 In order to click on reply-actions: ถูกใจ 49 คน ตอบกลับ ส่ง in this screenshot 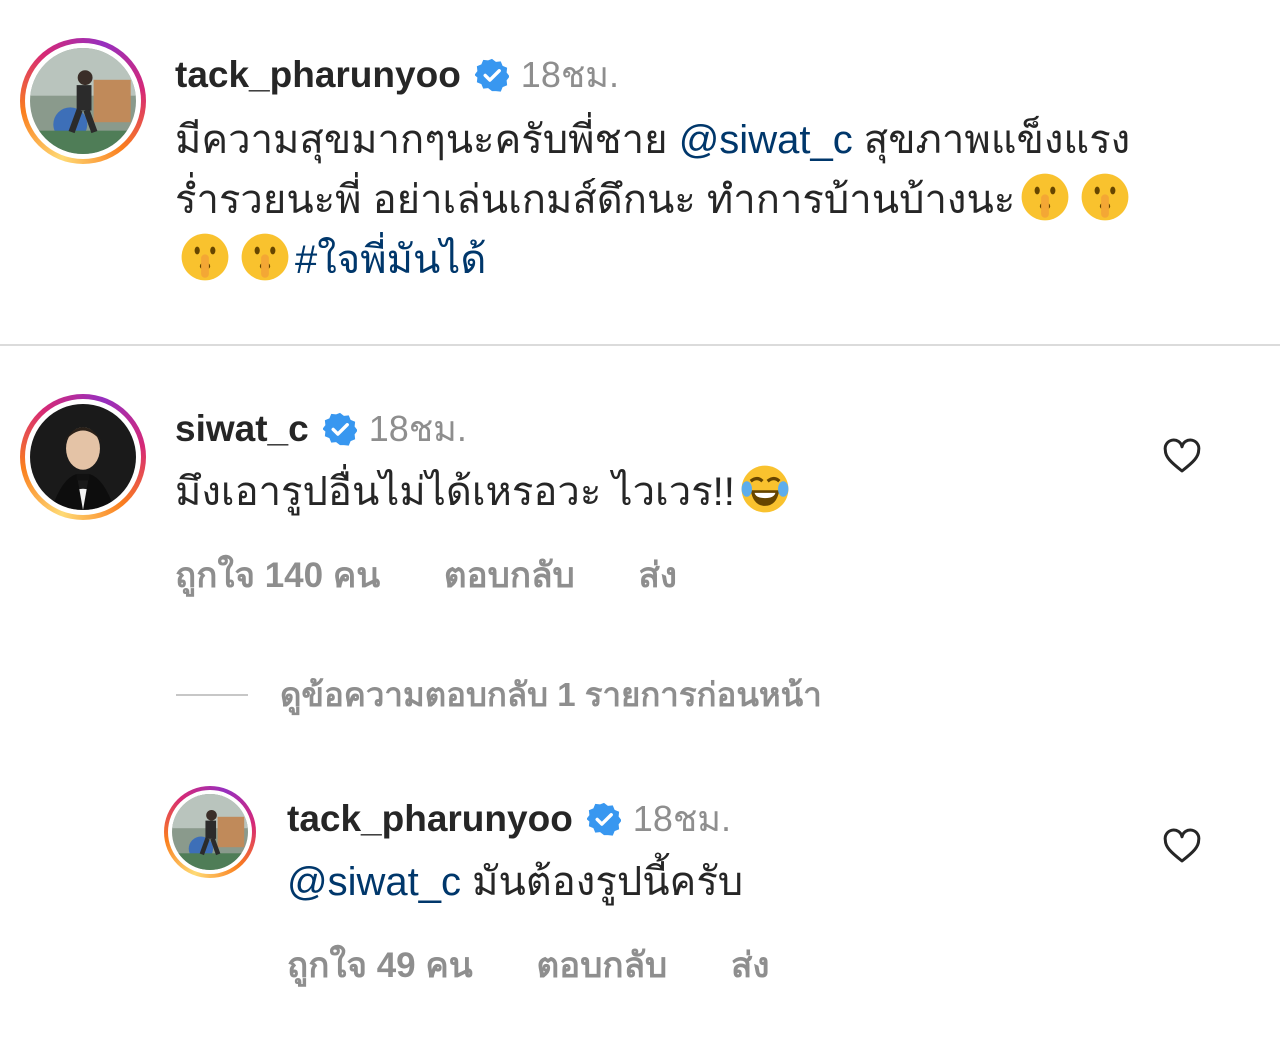, I will do `click(555, 965)`.